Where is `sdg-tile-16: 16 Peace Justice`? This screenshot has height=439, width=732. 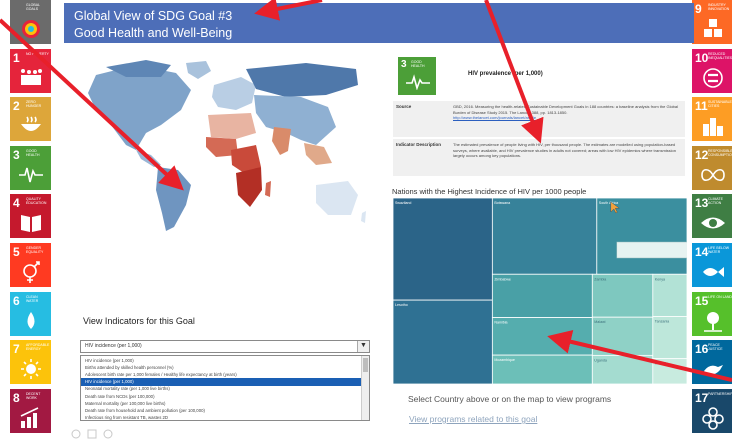
sdg-tile-16: 16 Peace Justice is located at coordinates (712, 362).